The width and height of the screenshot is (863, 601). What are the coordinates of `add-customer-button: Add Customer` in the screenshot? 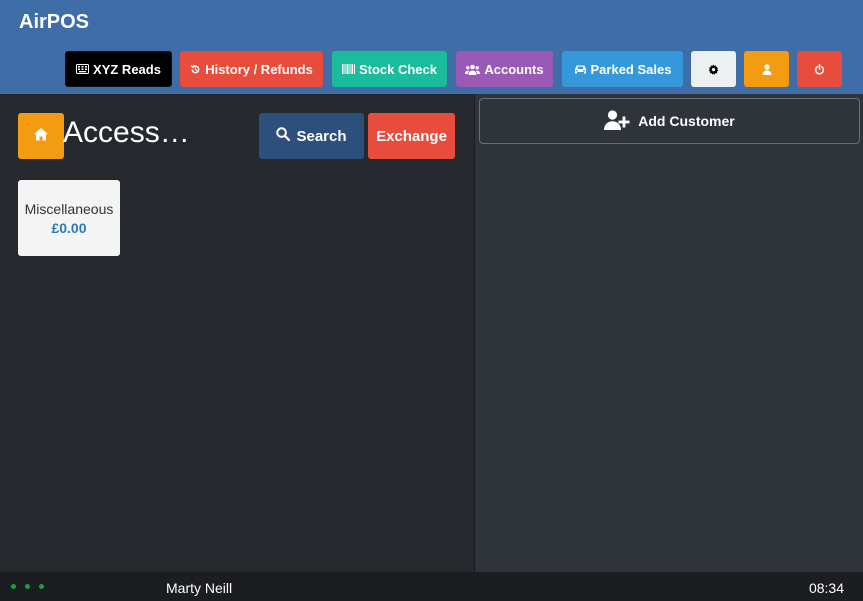 It's located at (669, 121).